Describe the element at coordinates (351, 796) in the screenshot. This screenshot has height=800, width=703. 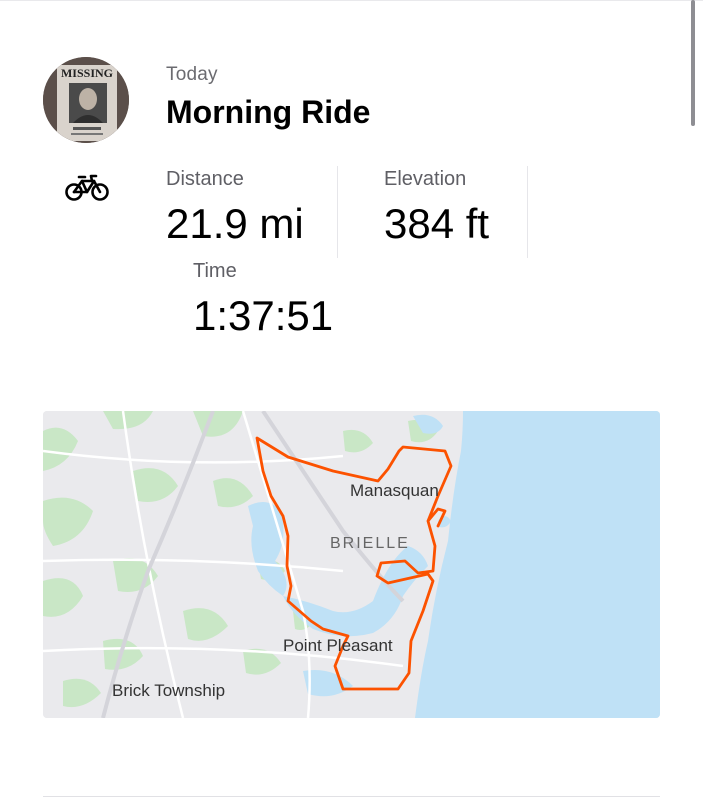
I see `bottom-divider` at that location.